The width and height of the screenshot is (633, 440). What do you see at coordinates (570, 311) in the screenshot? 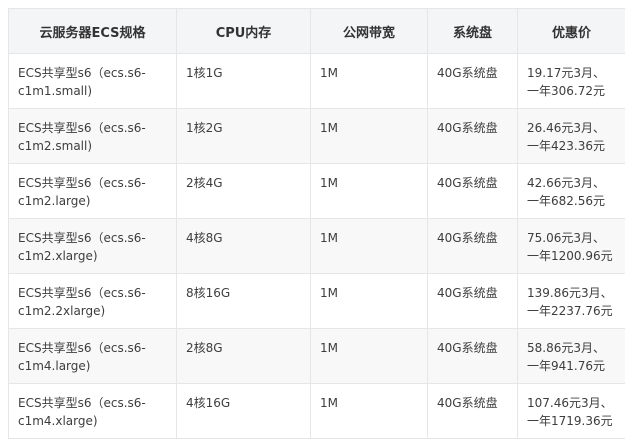
I see `price-line-2: 一年2237.76元` at bounding box center [570, 311].